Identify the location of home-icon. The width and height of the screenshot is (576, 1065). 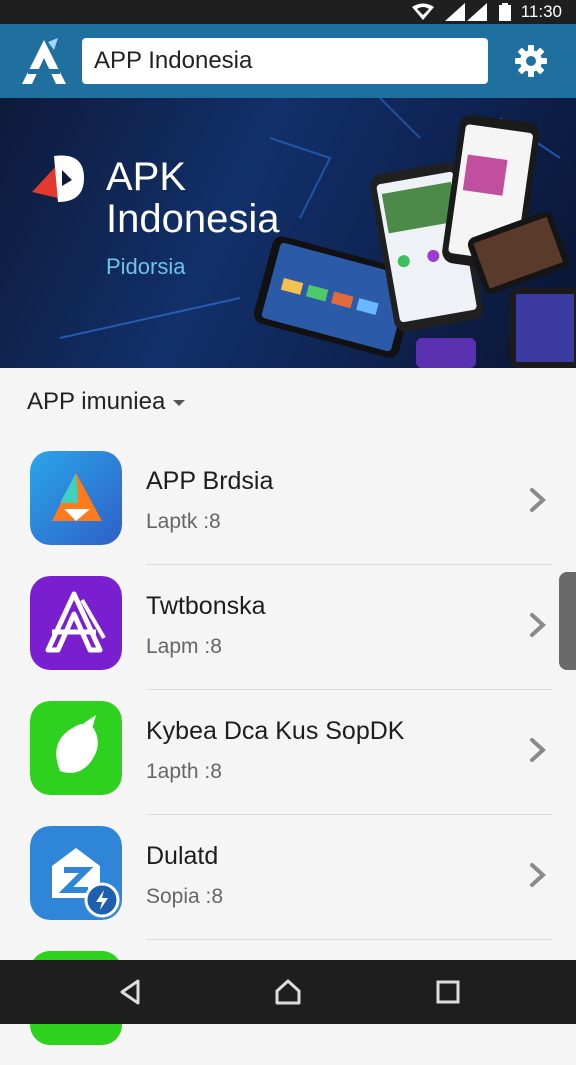
(288, 992).